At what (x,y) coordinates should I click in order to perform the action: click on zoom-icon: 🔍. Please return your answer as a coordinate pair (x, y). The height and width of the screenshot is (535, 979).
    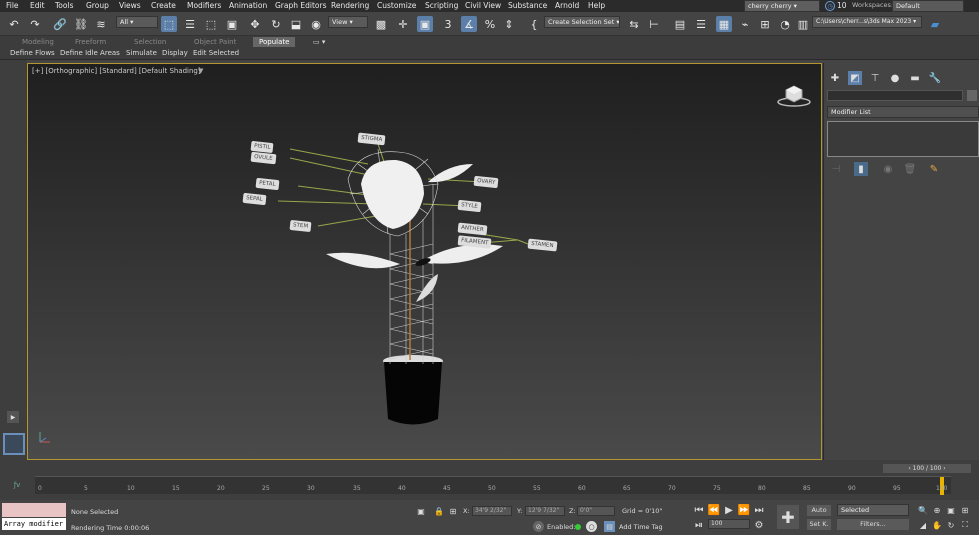
    Looking at the image, I should click on (923, 510).